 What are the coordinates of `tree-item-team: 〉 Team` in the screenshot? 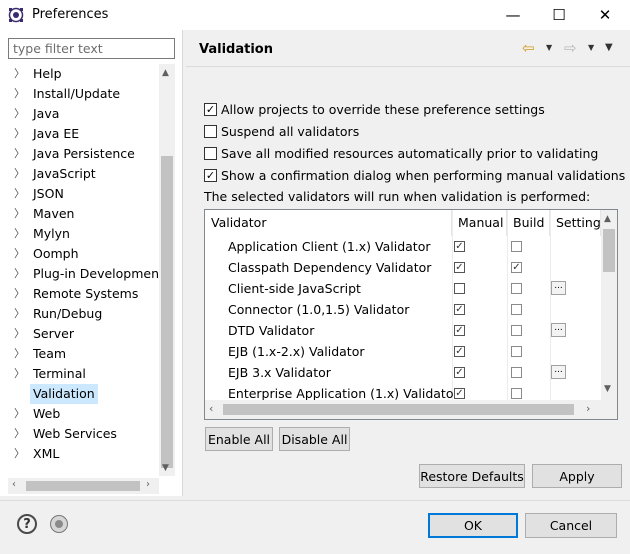 It's located at (83, 354).